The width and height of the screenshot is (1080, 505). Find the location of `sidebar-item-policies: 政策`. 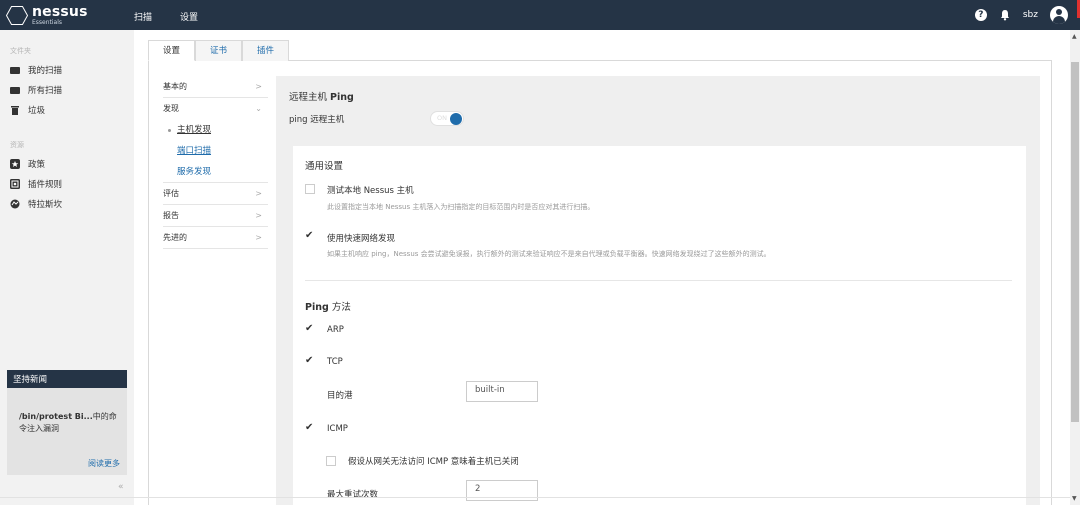

sidebar-item-policies: 政策 is located at coordinates (27, 164).